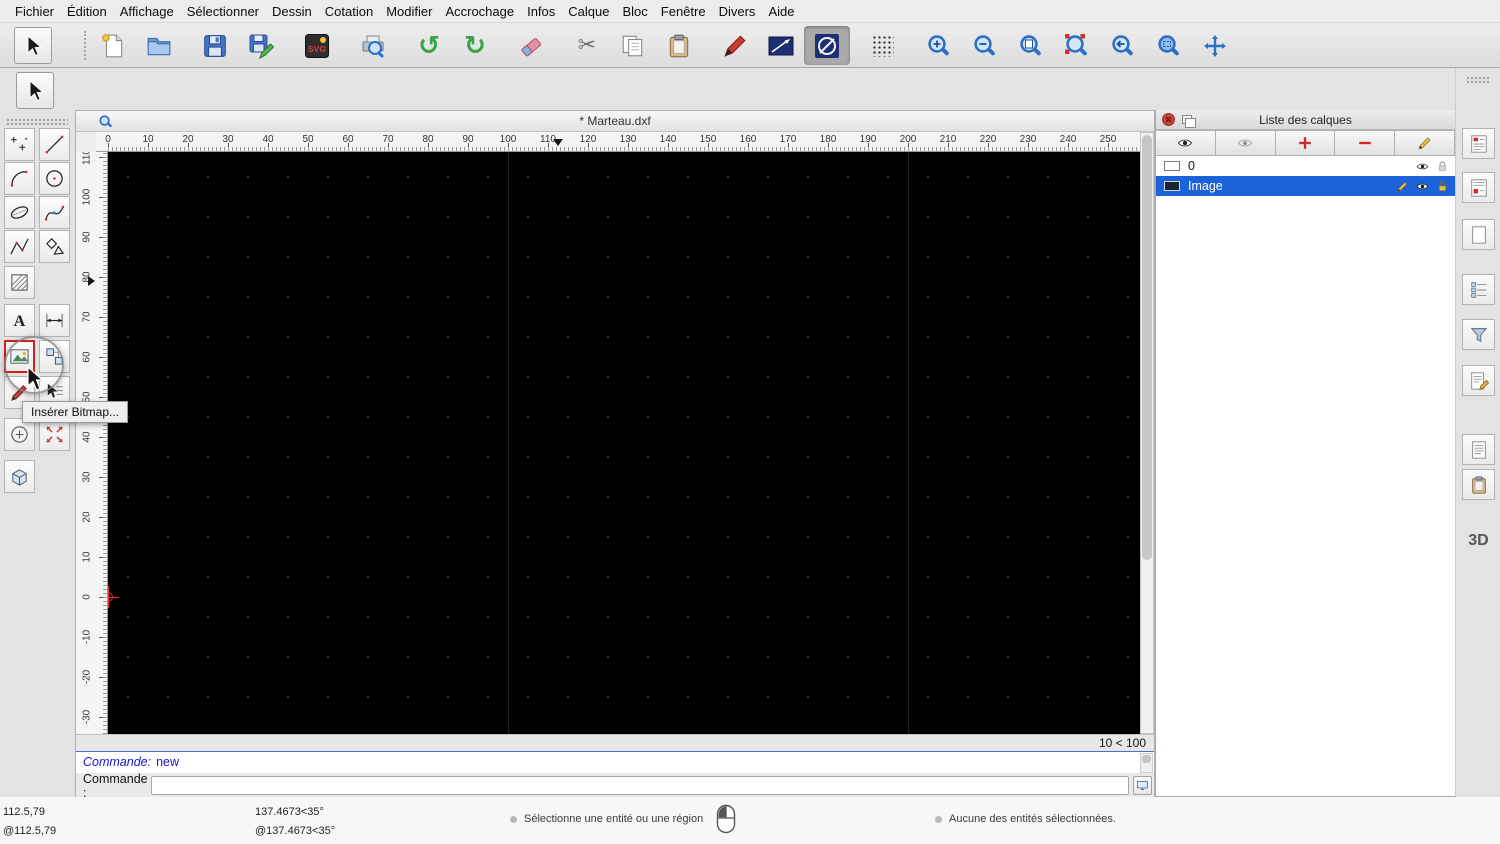  Describe the element at coordinates (1147, 347) in the screenshot. I see `scrollbar-thumb` at that location.